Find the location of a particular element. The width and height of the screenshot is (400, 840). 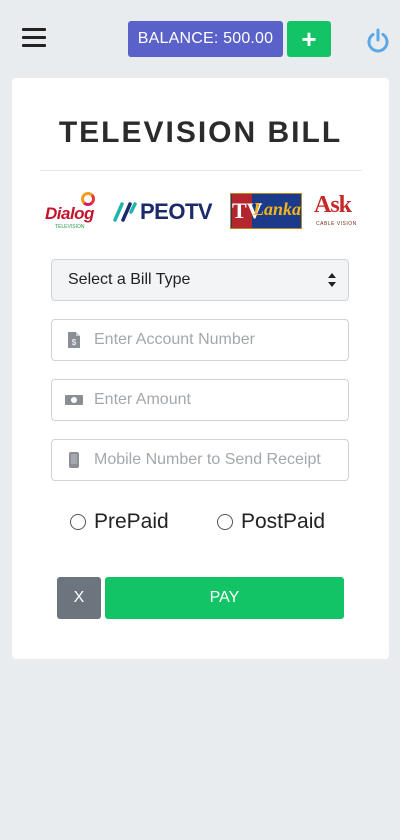

peotv-logo: PEOTV is located at coordinates (166, 210).